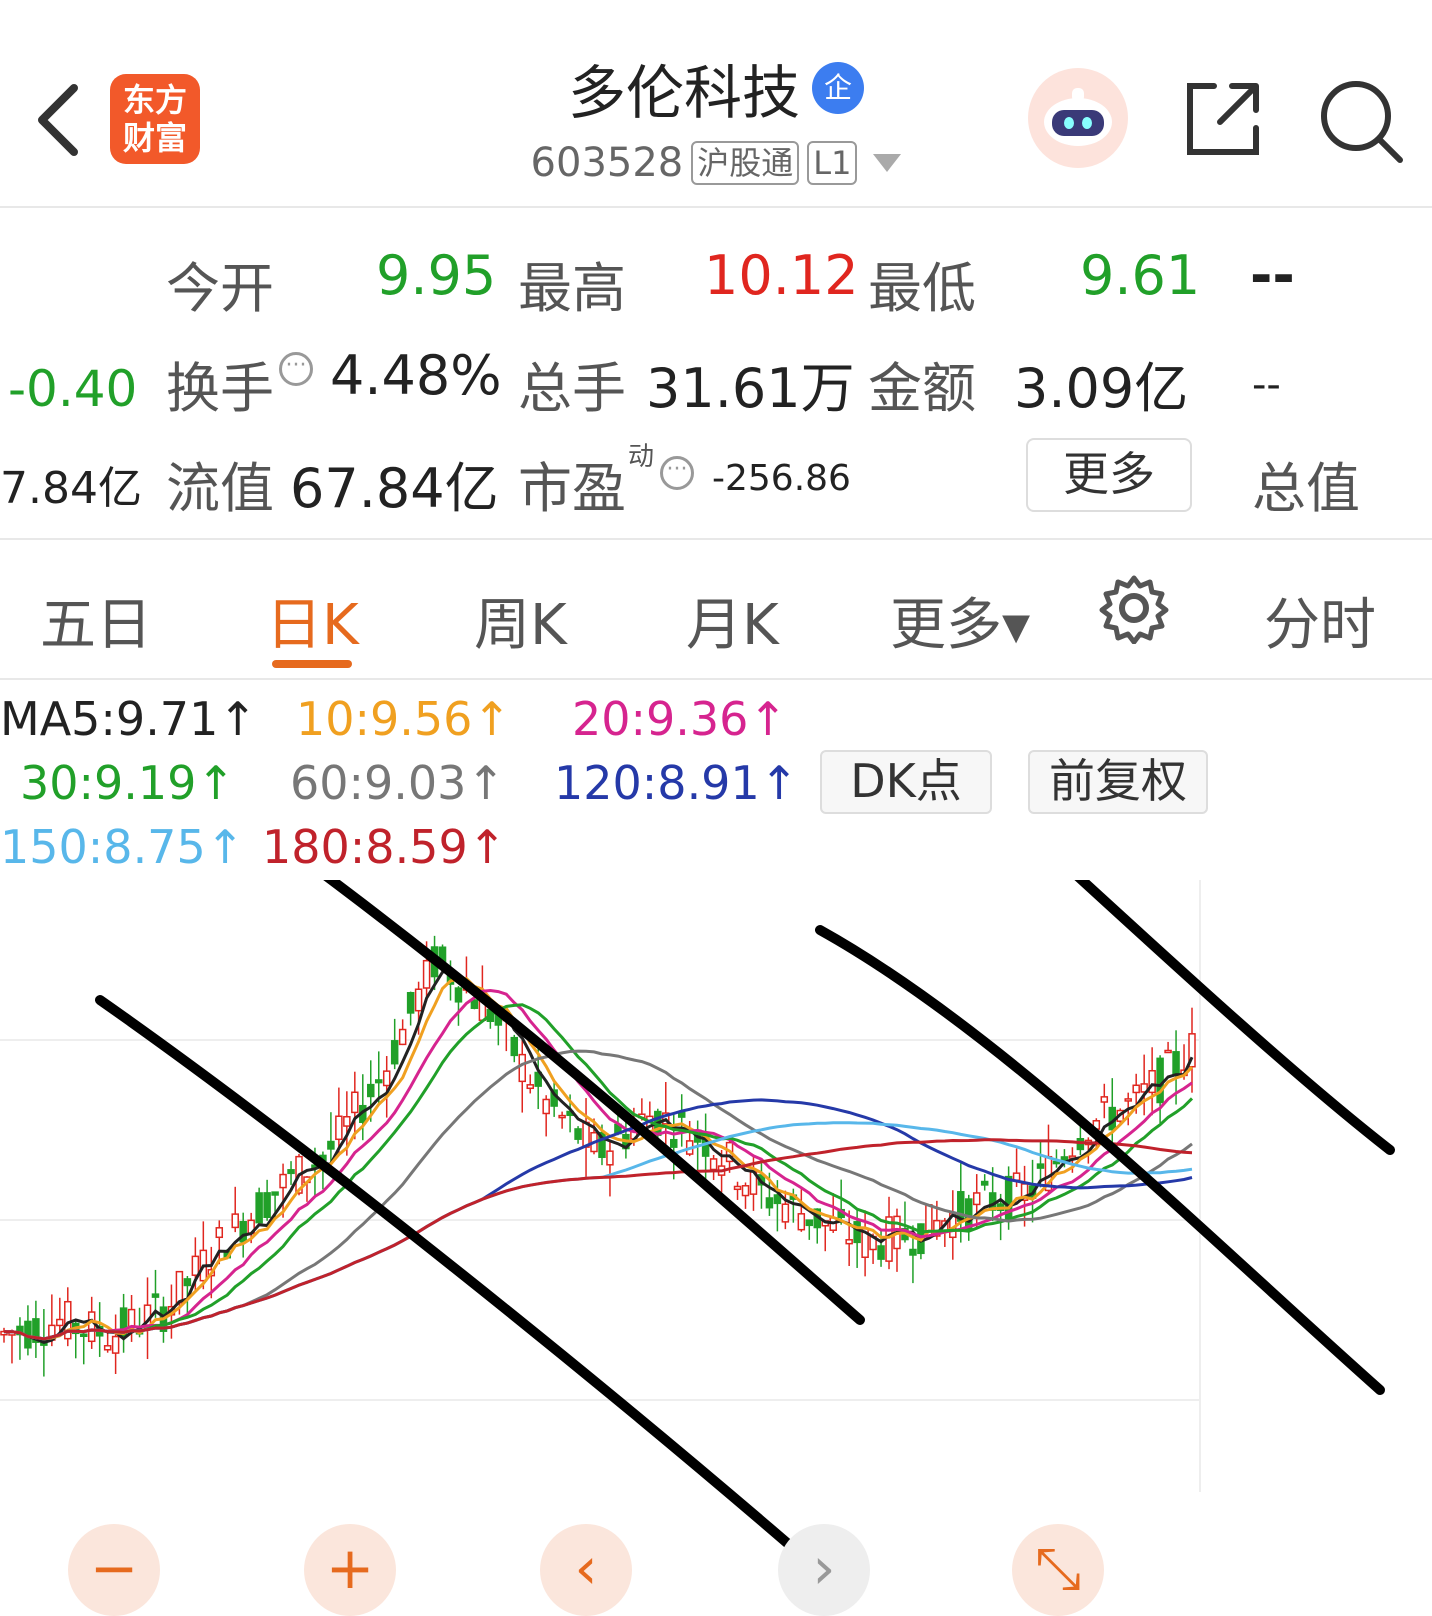 Image resolution: width=1432 pixels, height=1616 pixels. I want to click on turnover-value: 4.48%, so click(416, 375).